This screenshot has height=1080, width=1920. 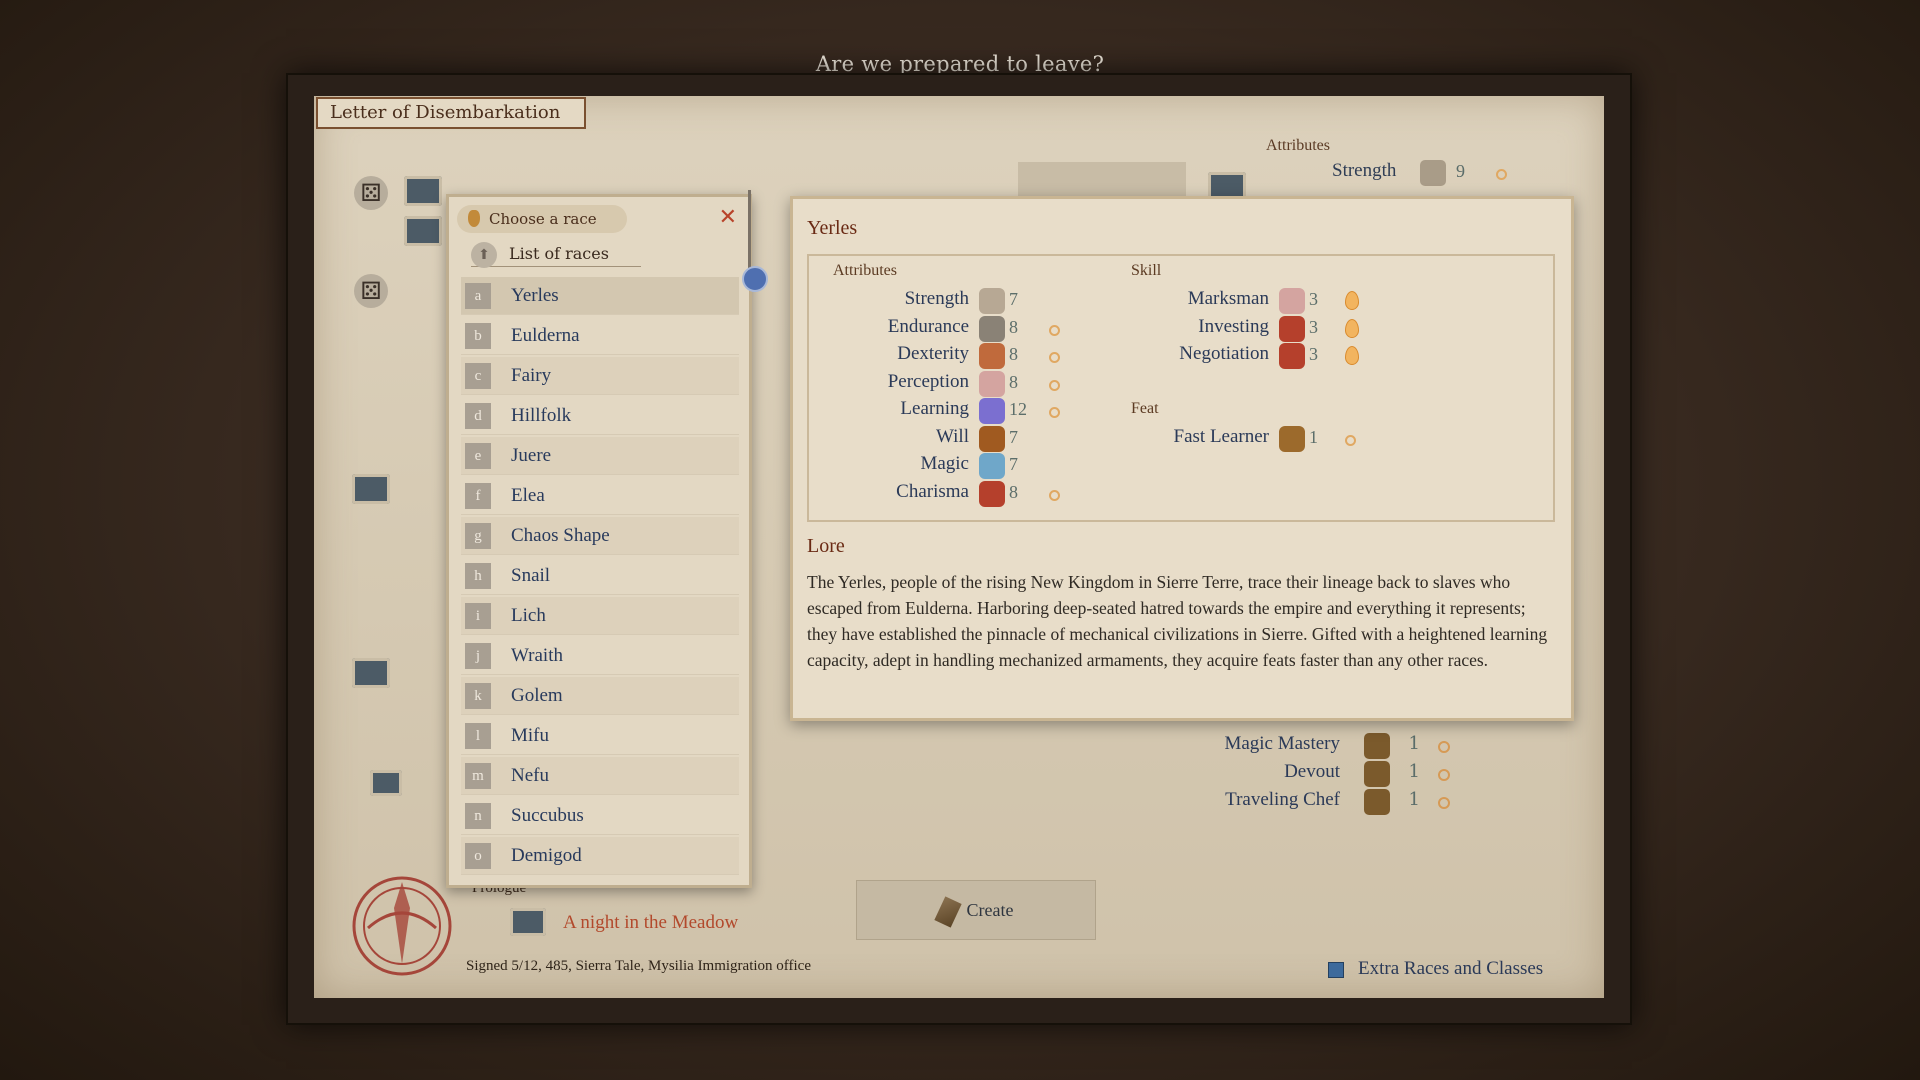 What do you see at coordinates (531, 375) in the screenshot?
I see `race-name: Fairy` at bounding box center [531, 375].